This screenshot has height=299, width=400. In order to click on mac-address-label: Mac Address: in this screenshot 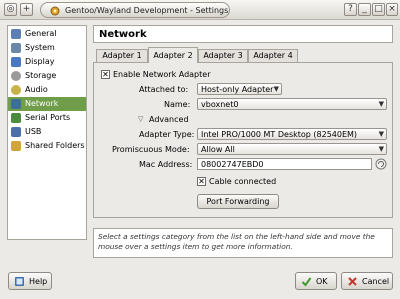, I will do `click(166, 164)`.